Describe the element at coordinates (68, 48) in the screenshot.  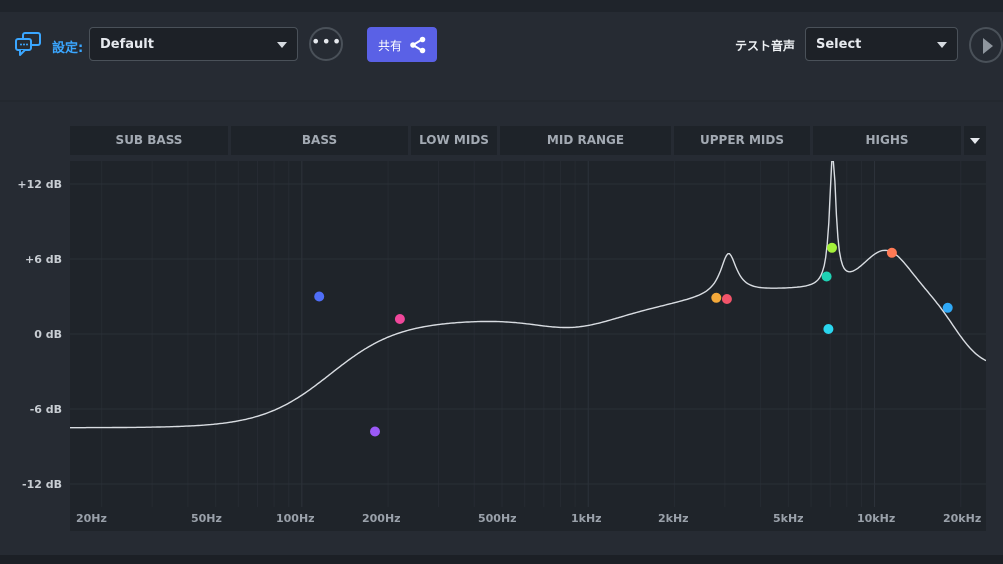
I see `preset-label: 設定:` at that location.